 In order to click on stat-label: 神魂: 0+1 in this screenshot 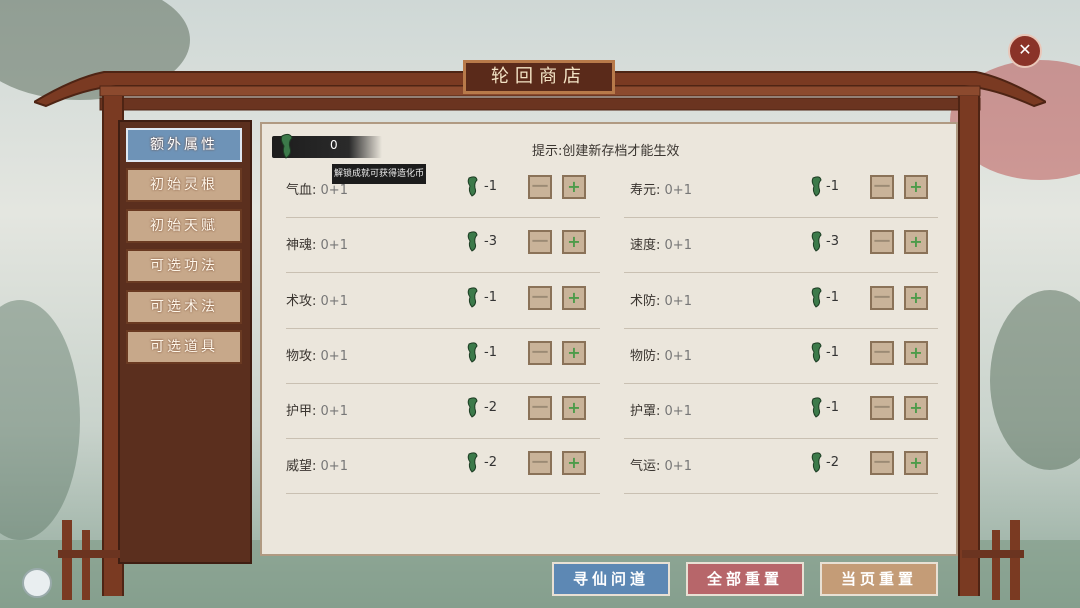, I will do `click(317, 243)`.